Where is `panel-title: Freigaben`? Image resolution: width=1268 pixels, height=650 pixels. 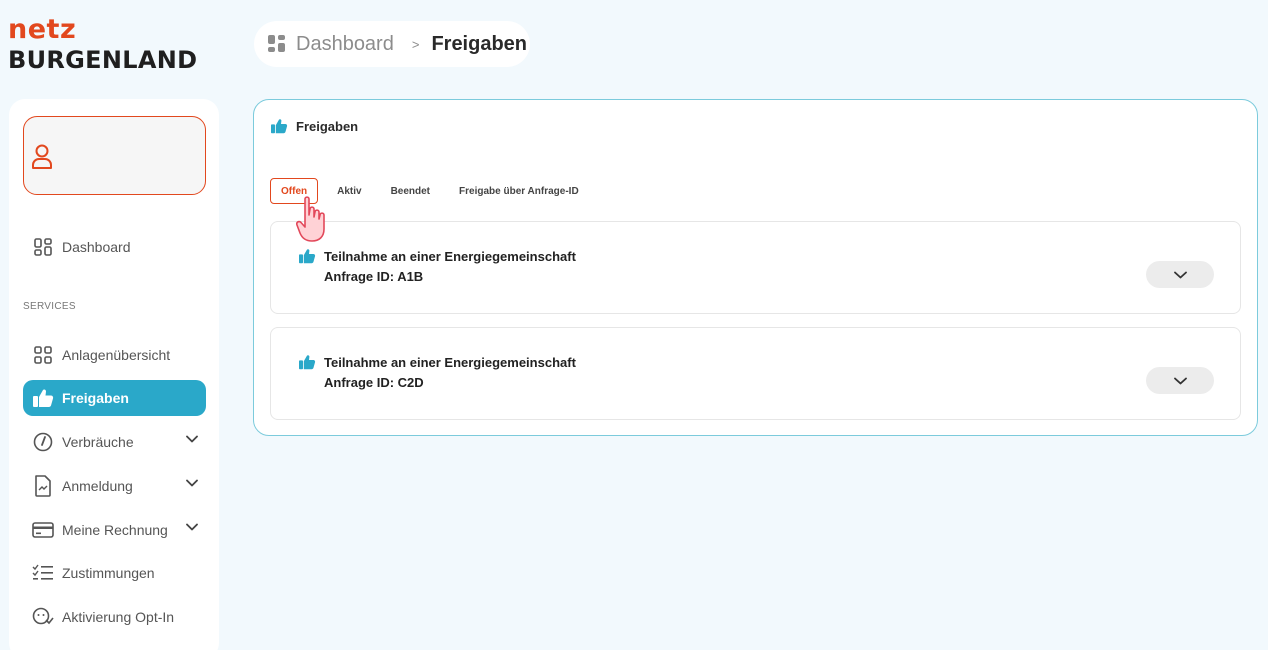 panel-title: Freigaben is located at coordinates (314, 126).